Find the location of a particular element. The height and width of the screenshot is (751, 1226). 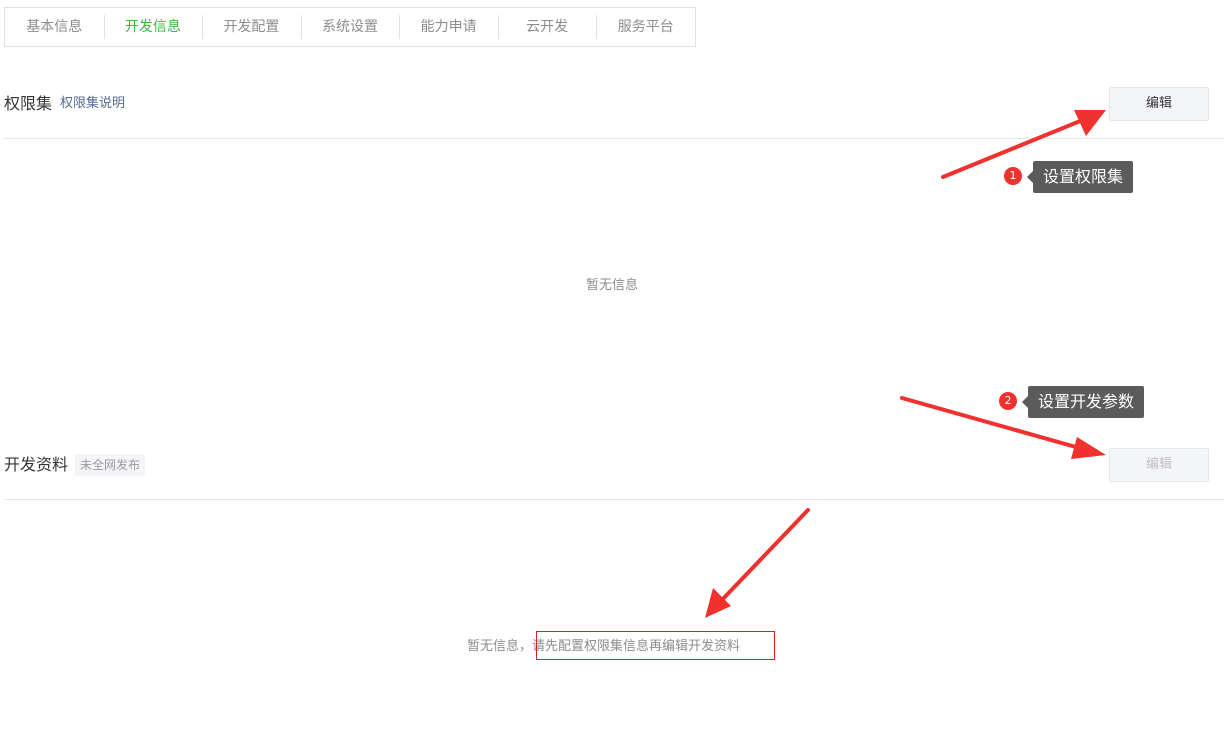

arrow-to-dev-edit-icon is located at coordinates (1003, 427).